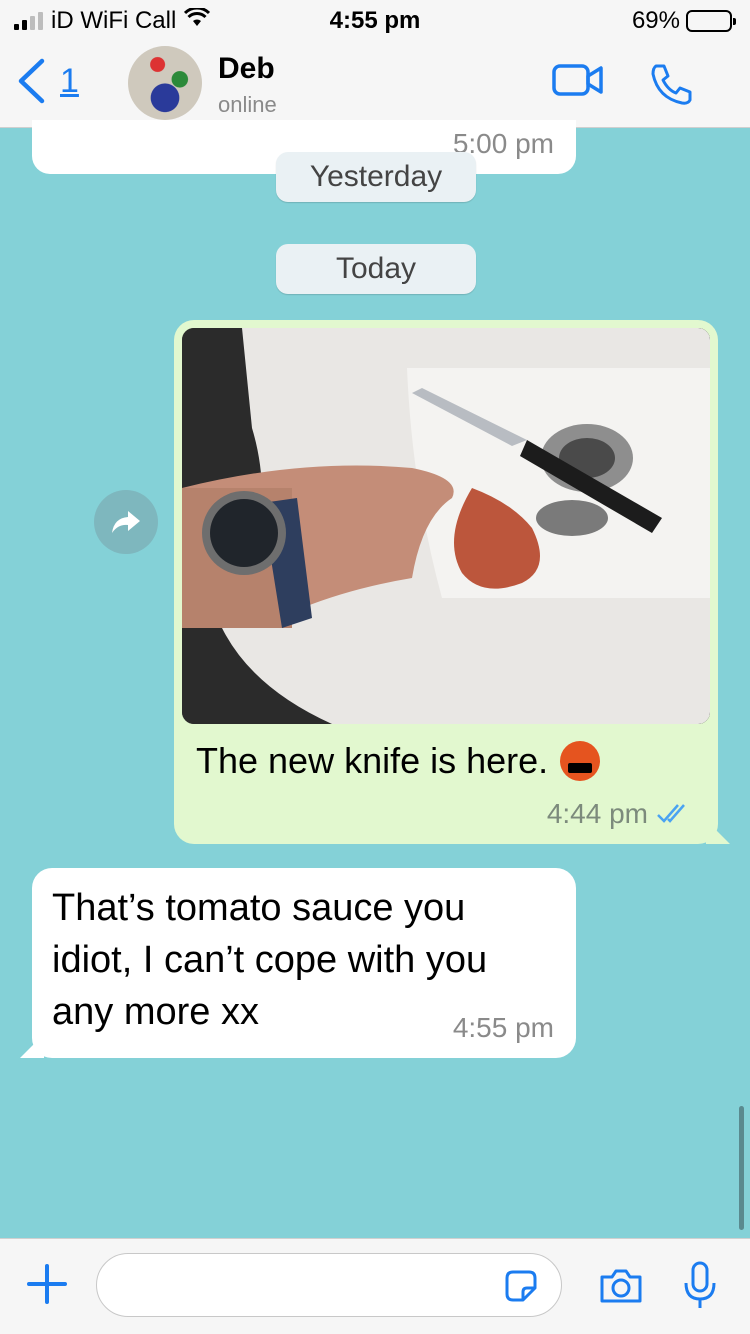  What do you see at coordinates (247, 104) in the screenshot?
I see `contact-status: online` at bounding box center [247, 104].